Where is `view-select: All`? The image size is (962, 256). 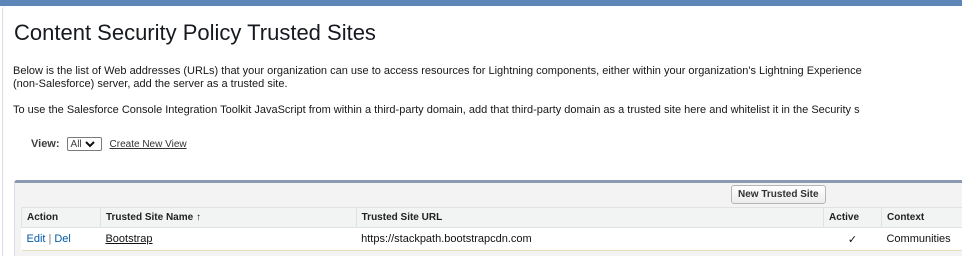
view-select: All is located at coordinates (84, 144).